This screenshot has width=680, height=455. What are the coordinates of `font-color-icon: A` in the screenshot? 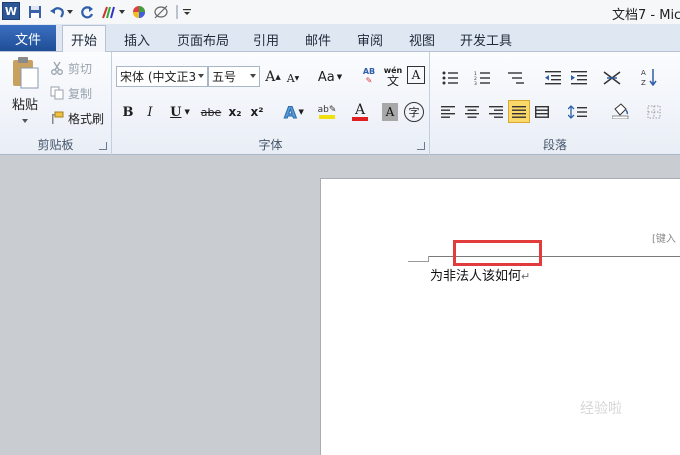 It's located at (360, 110).